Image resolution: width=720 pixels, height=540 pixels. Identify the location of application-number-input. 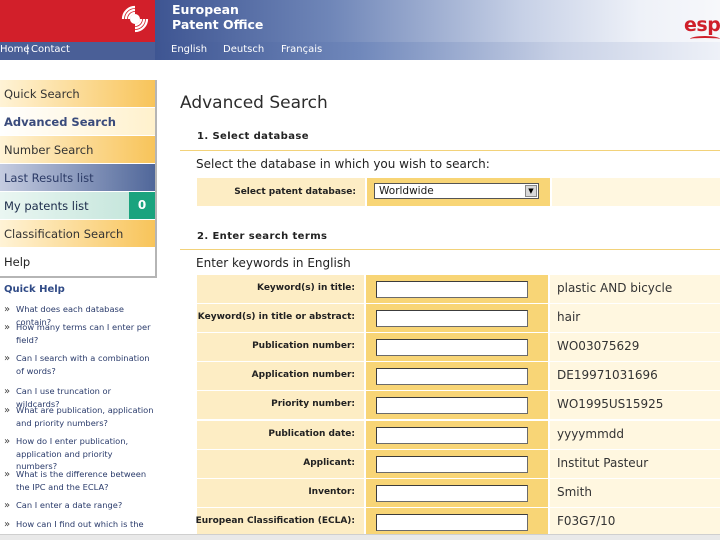
(452, 377).